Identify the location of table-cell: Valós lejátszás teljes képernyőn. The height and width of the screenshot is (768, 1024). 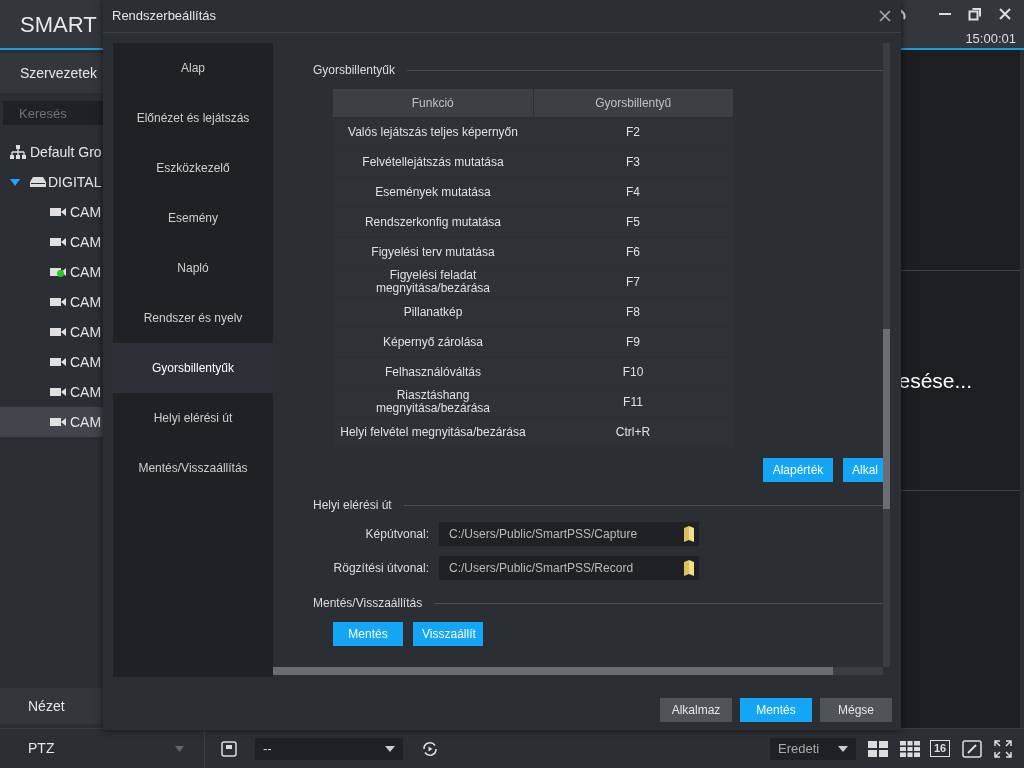
(433, 132).